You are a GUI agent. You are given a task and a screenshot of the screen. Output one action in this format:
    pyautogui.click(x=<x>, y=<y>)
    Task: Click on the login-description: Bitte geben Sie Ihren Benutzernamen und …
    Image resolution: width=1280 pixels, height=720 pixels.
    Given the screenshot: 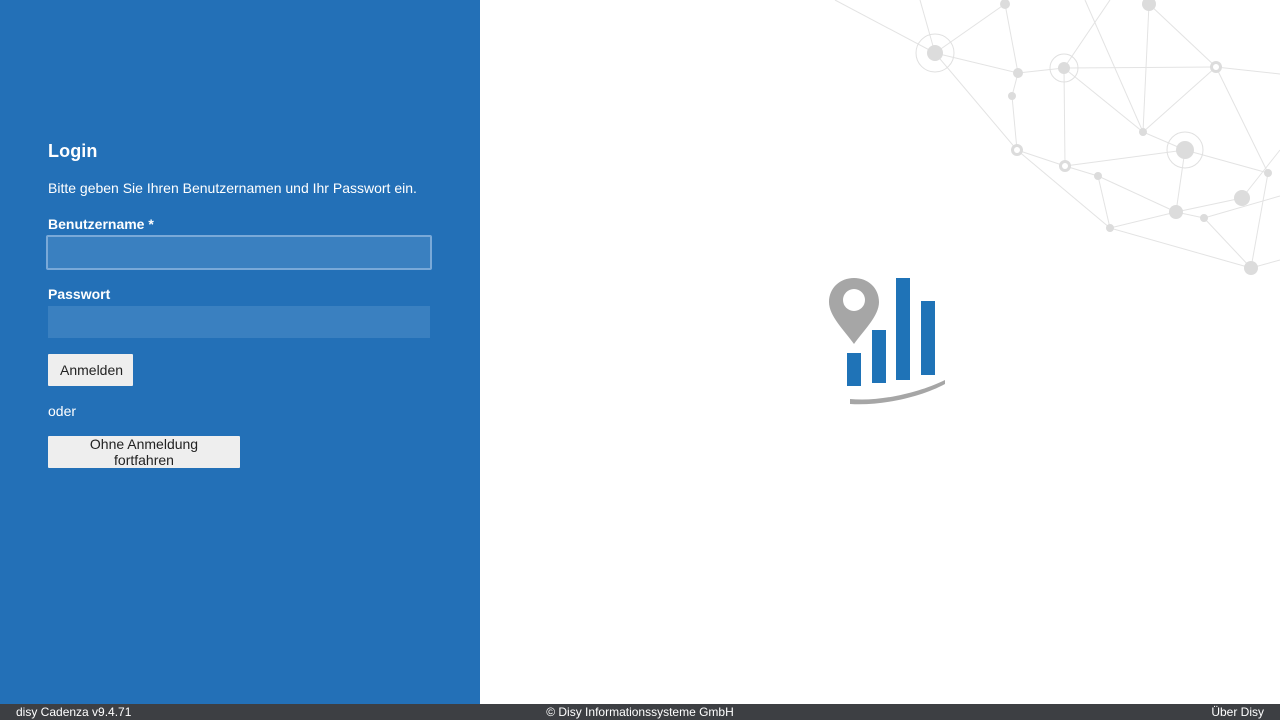 What is the action you would take?
    pyautogui.click(x=232, y=188)
    